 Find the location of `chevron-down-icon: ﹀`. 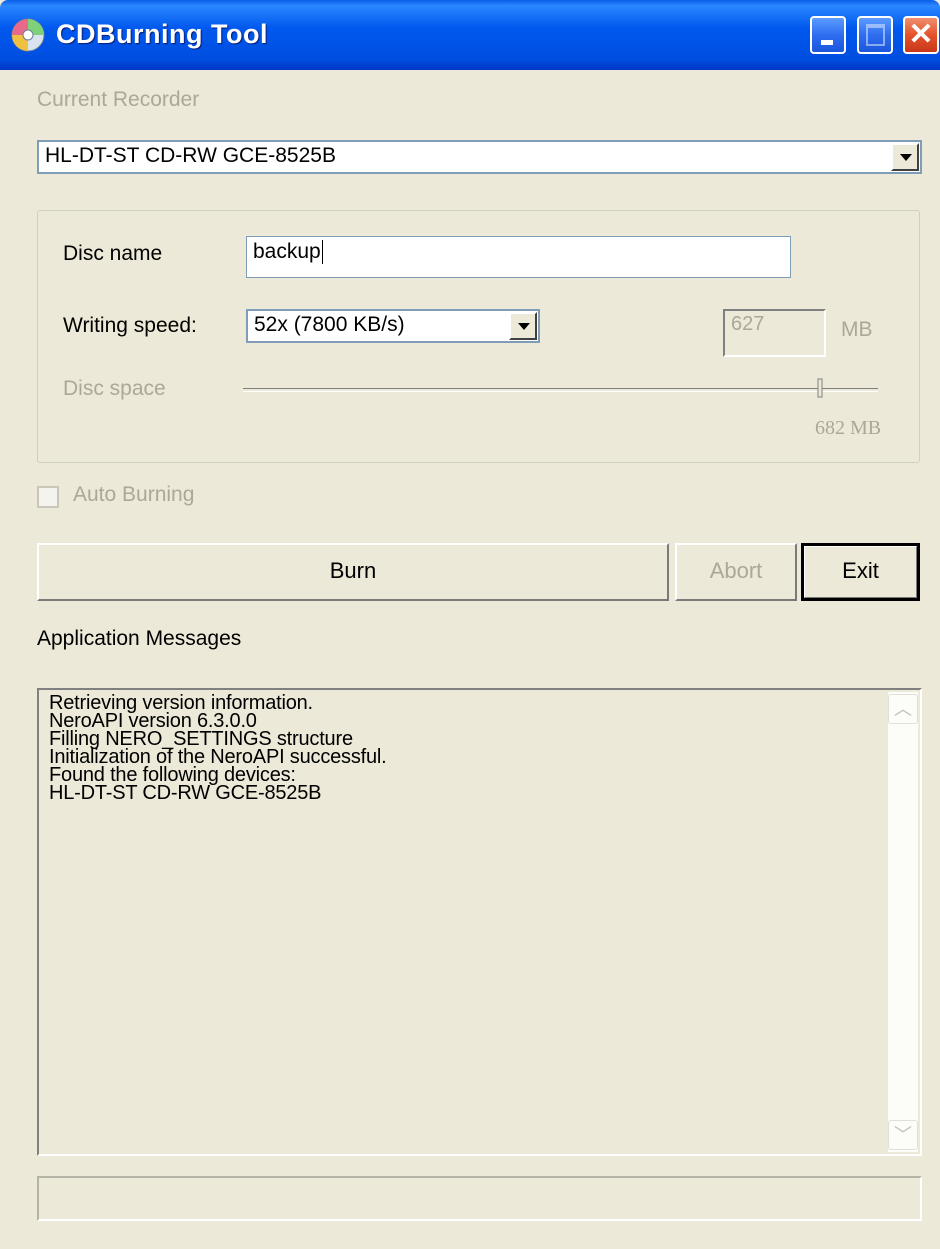

chevron-down-icon: ﹀ is located at coordinates (903, 1135).